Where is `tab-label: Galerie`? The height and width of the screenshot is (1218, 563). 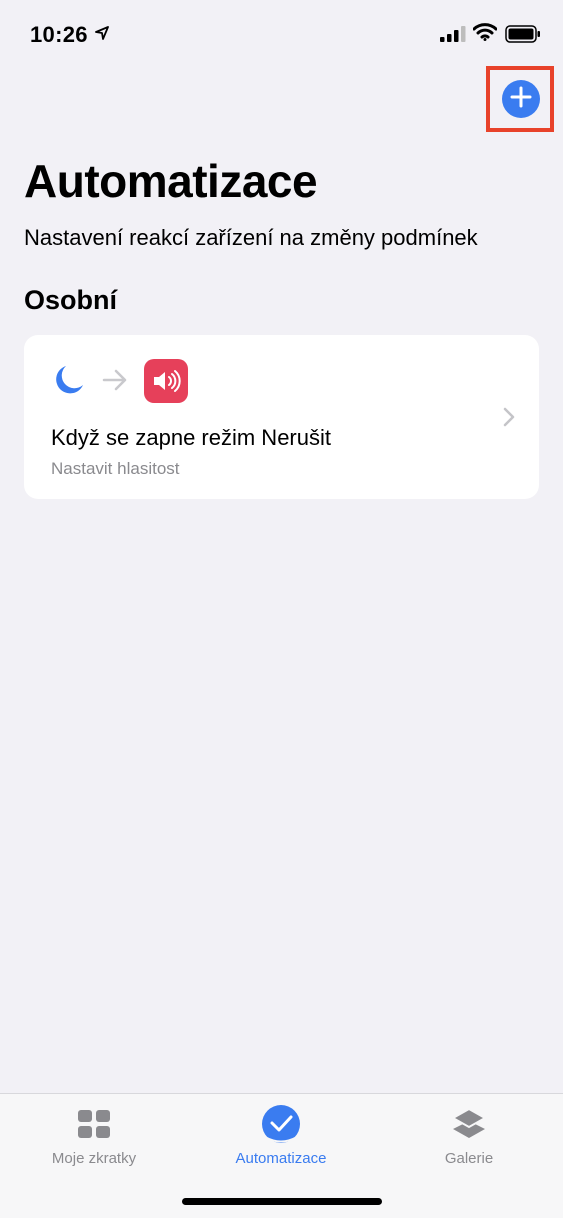
tab-label: Galerie is located at coordinates (469, 1158).